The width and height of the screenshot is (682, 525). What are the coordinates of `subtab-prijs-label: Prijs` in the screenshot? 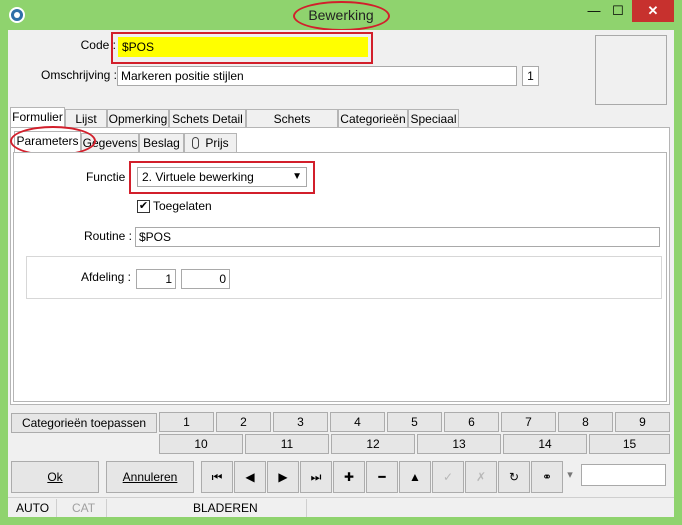 It's located at (217, 143).